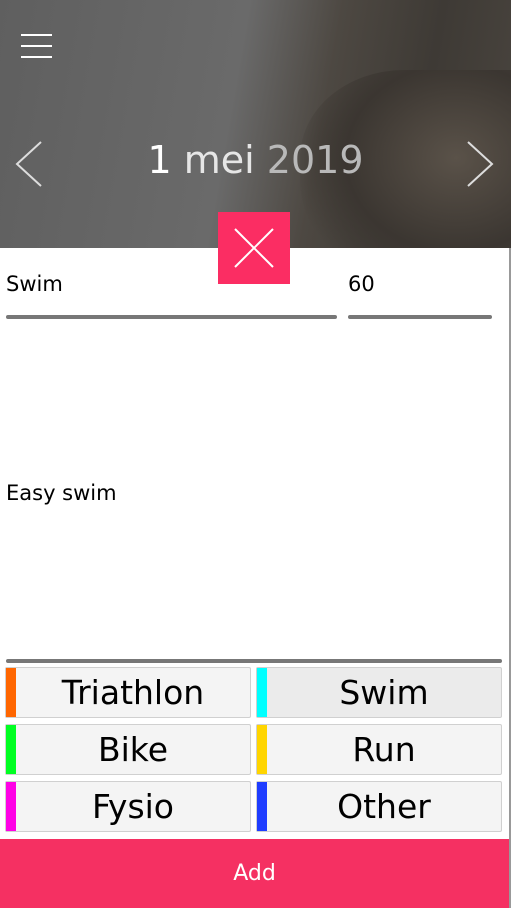  I want to click on close-button, so click(254, 248).